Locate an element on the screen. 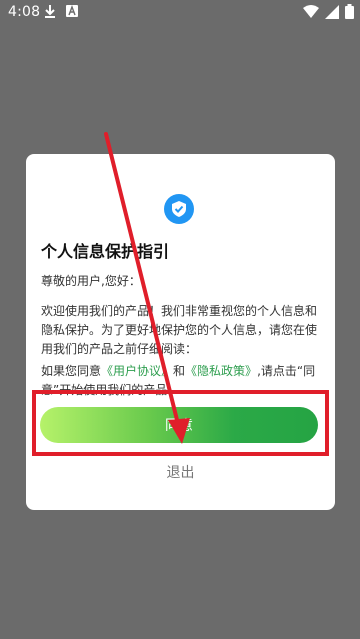 Image resolution: width=360 pixels, height=639 pixels. highlight-box is located at coordinates (180, 423).